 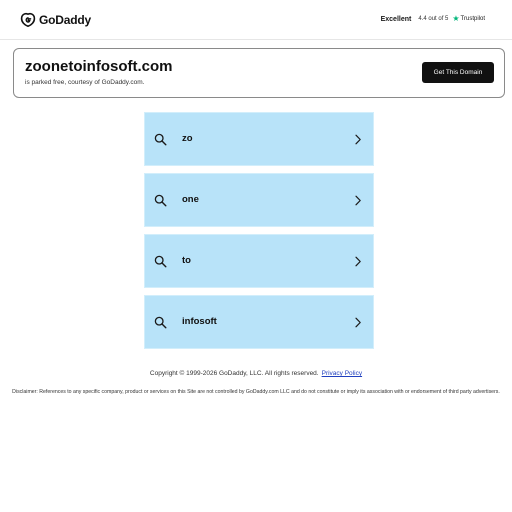 I want to click on search-result-label: infosoft, so click(x=199, y=321).